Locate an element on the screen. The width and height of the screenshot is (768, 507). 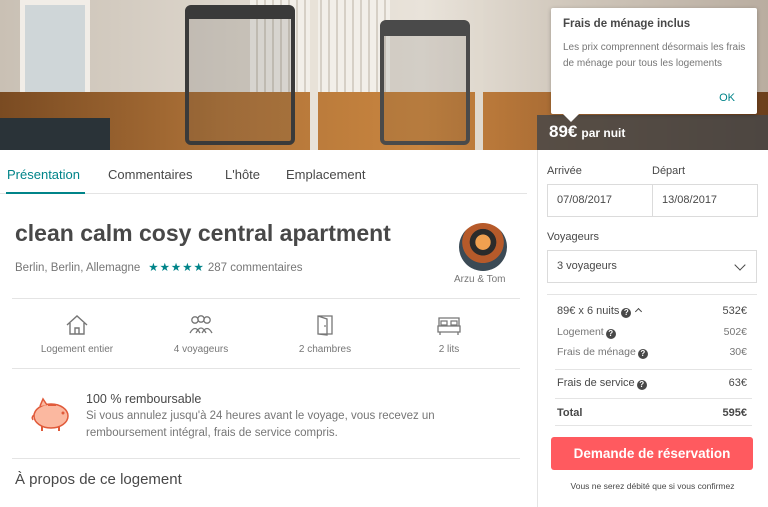
tab-location: Emplacement is located at coordinates (325, 174).